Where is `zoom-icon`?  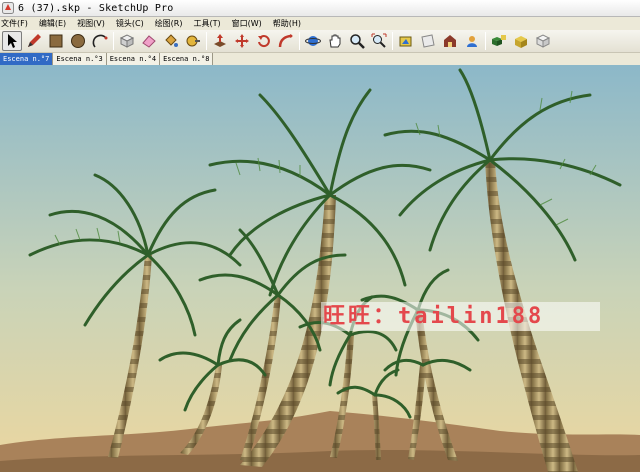 zoom-icon is located at coordinates (357, 41).